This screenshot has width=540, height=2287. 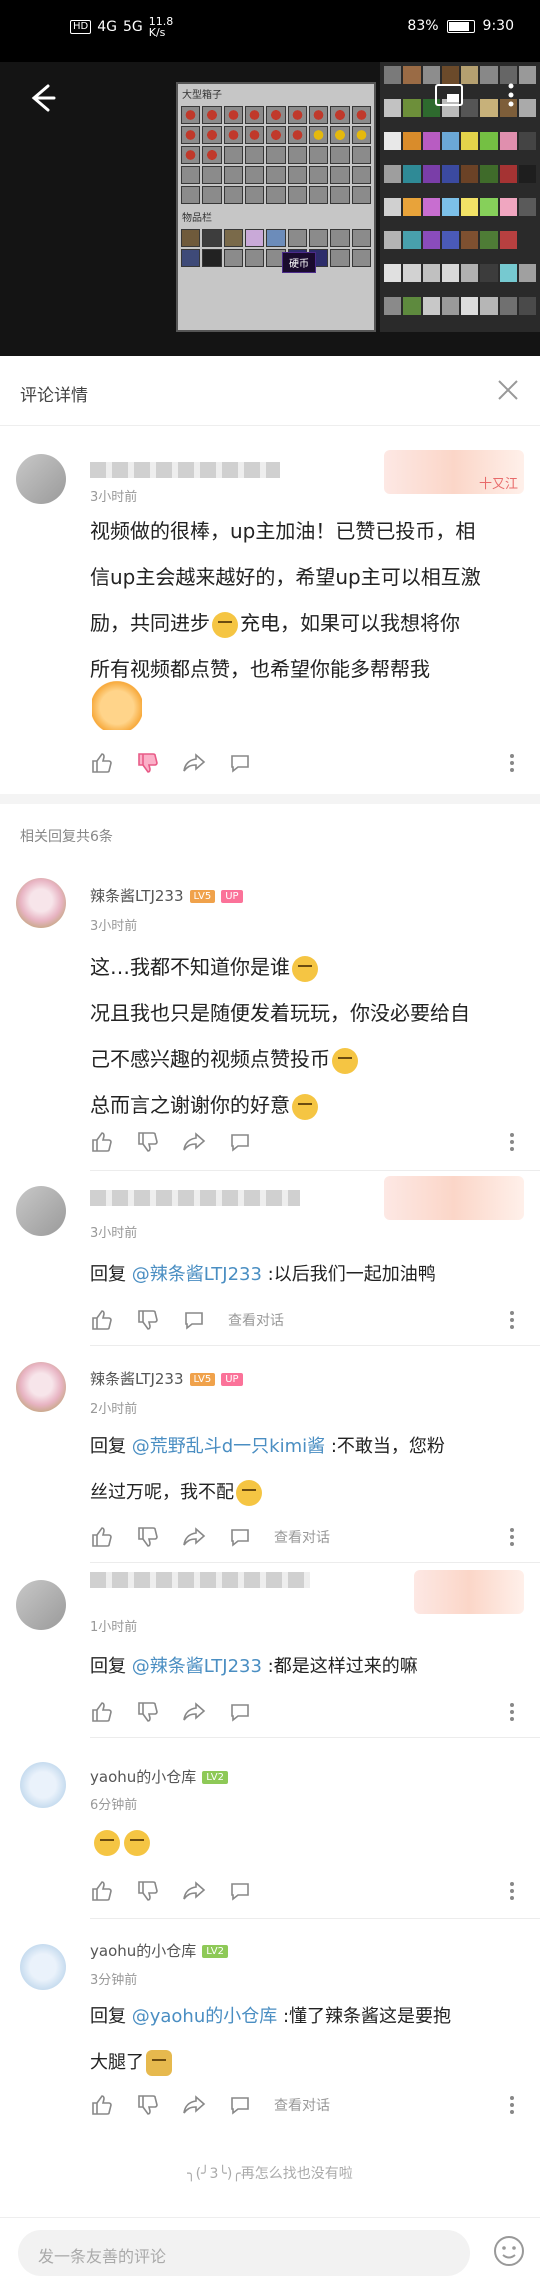 What do you see at coordinates (244, 2253) in the screenshot?
I see `comment-input: 发一条友善的评论` at bounding box center [244, 2253].